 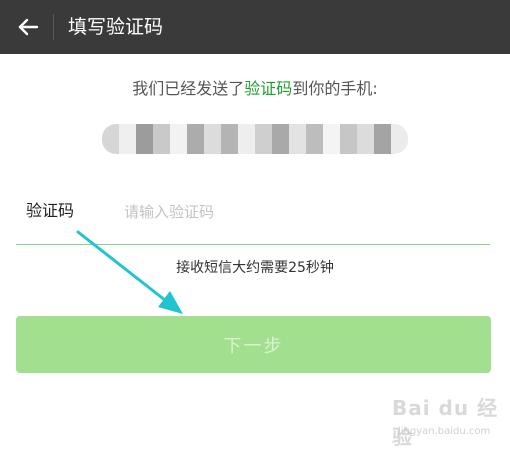 I want to click on sms-wait-hint: 接收短信大约需要25秒钟, so click(x=255, y=268).